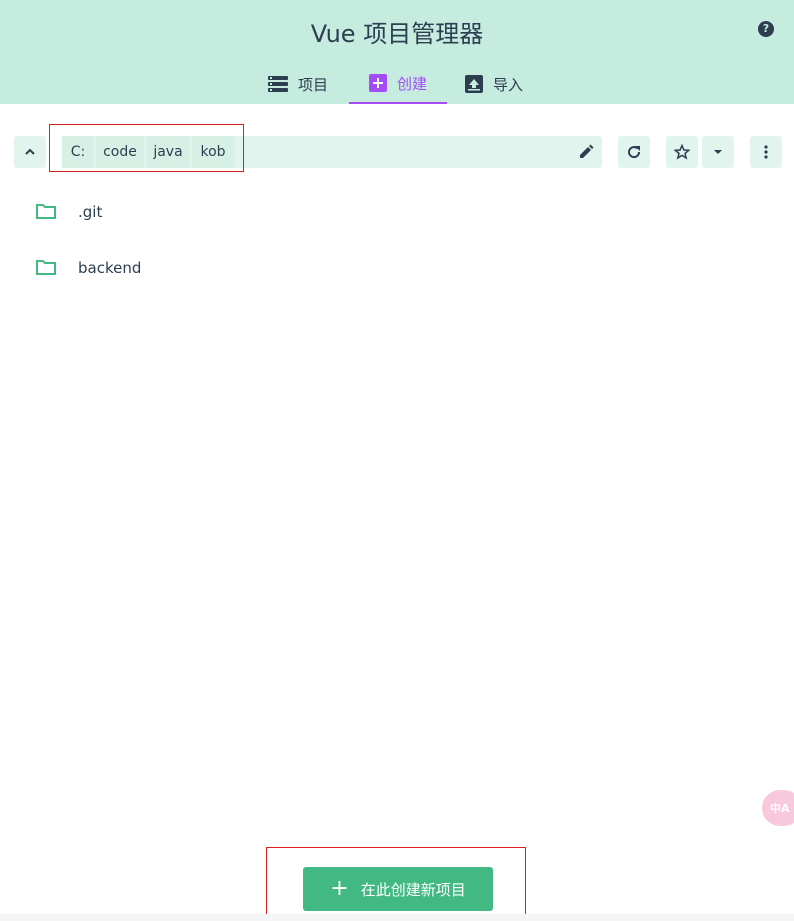 The width and height of the screenshot is (794, 921). I want to click on import-icon, so click(474, 84).